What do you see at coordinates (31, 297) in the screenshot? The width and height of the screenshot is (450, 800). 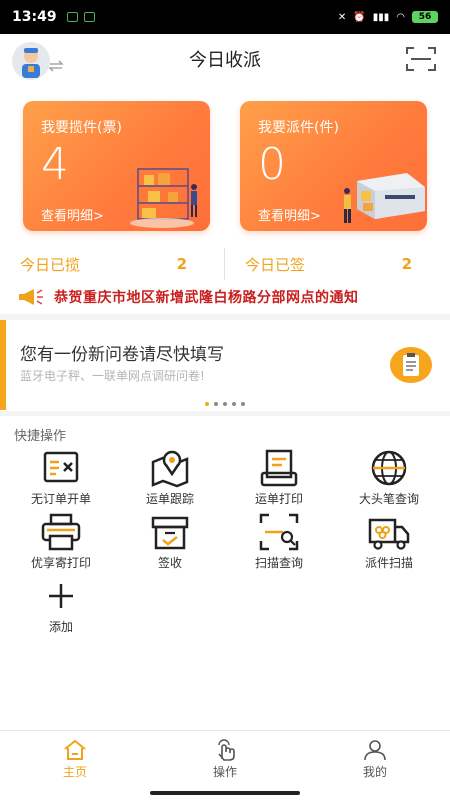 I see `megaphone-icon` at bounding box center [31, 297].